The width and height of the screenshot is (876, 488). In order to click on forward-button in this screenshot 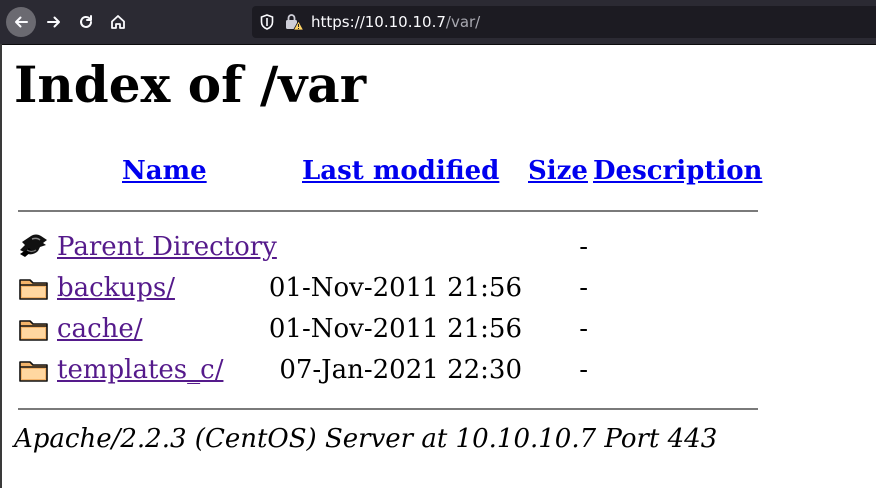, I will do `click(54, 22)`.